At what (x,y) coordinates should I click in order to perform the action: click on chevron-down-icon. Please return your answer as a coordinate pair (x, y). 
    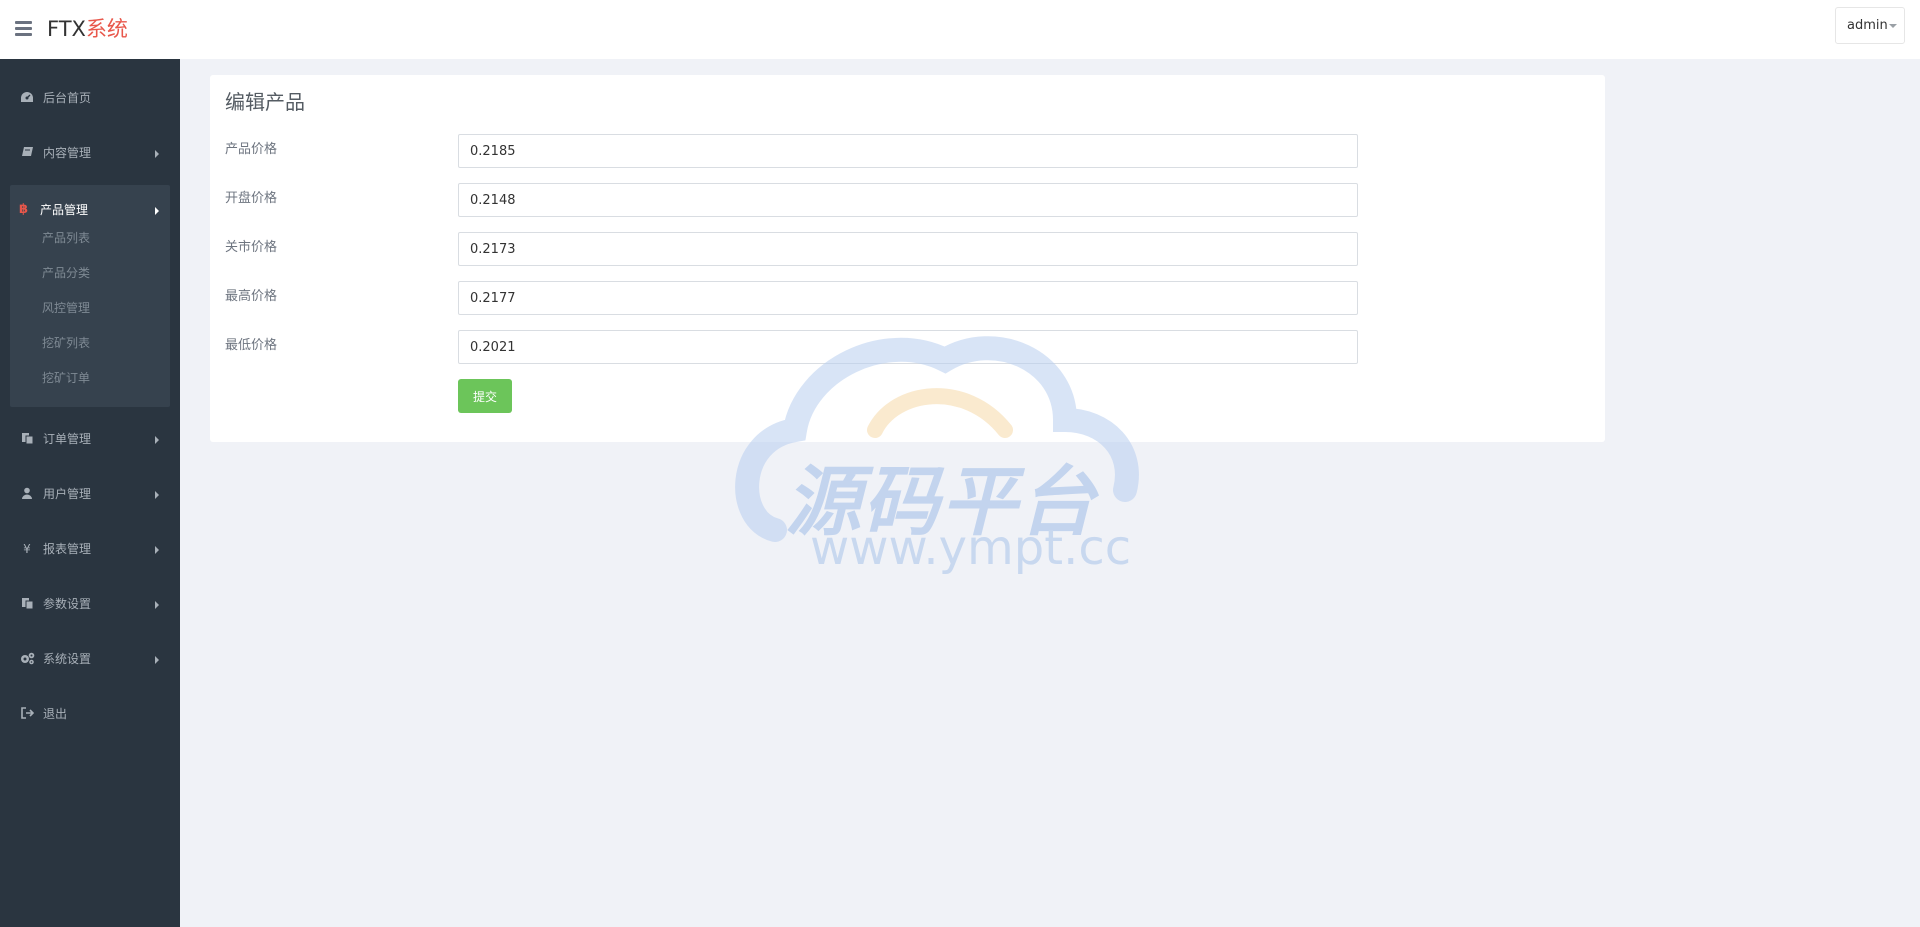
    Looking at the image, I should click on (1893, 26).